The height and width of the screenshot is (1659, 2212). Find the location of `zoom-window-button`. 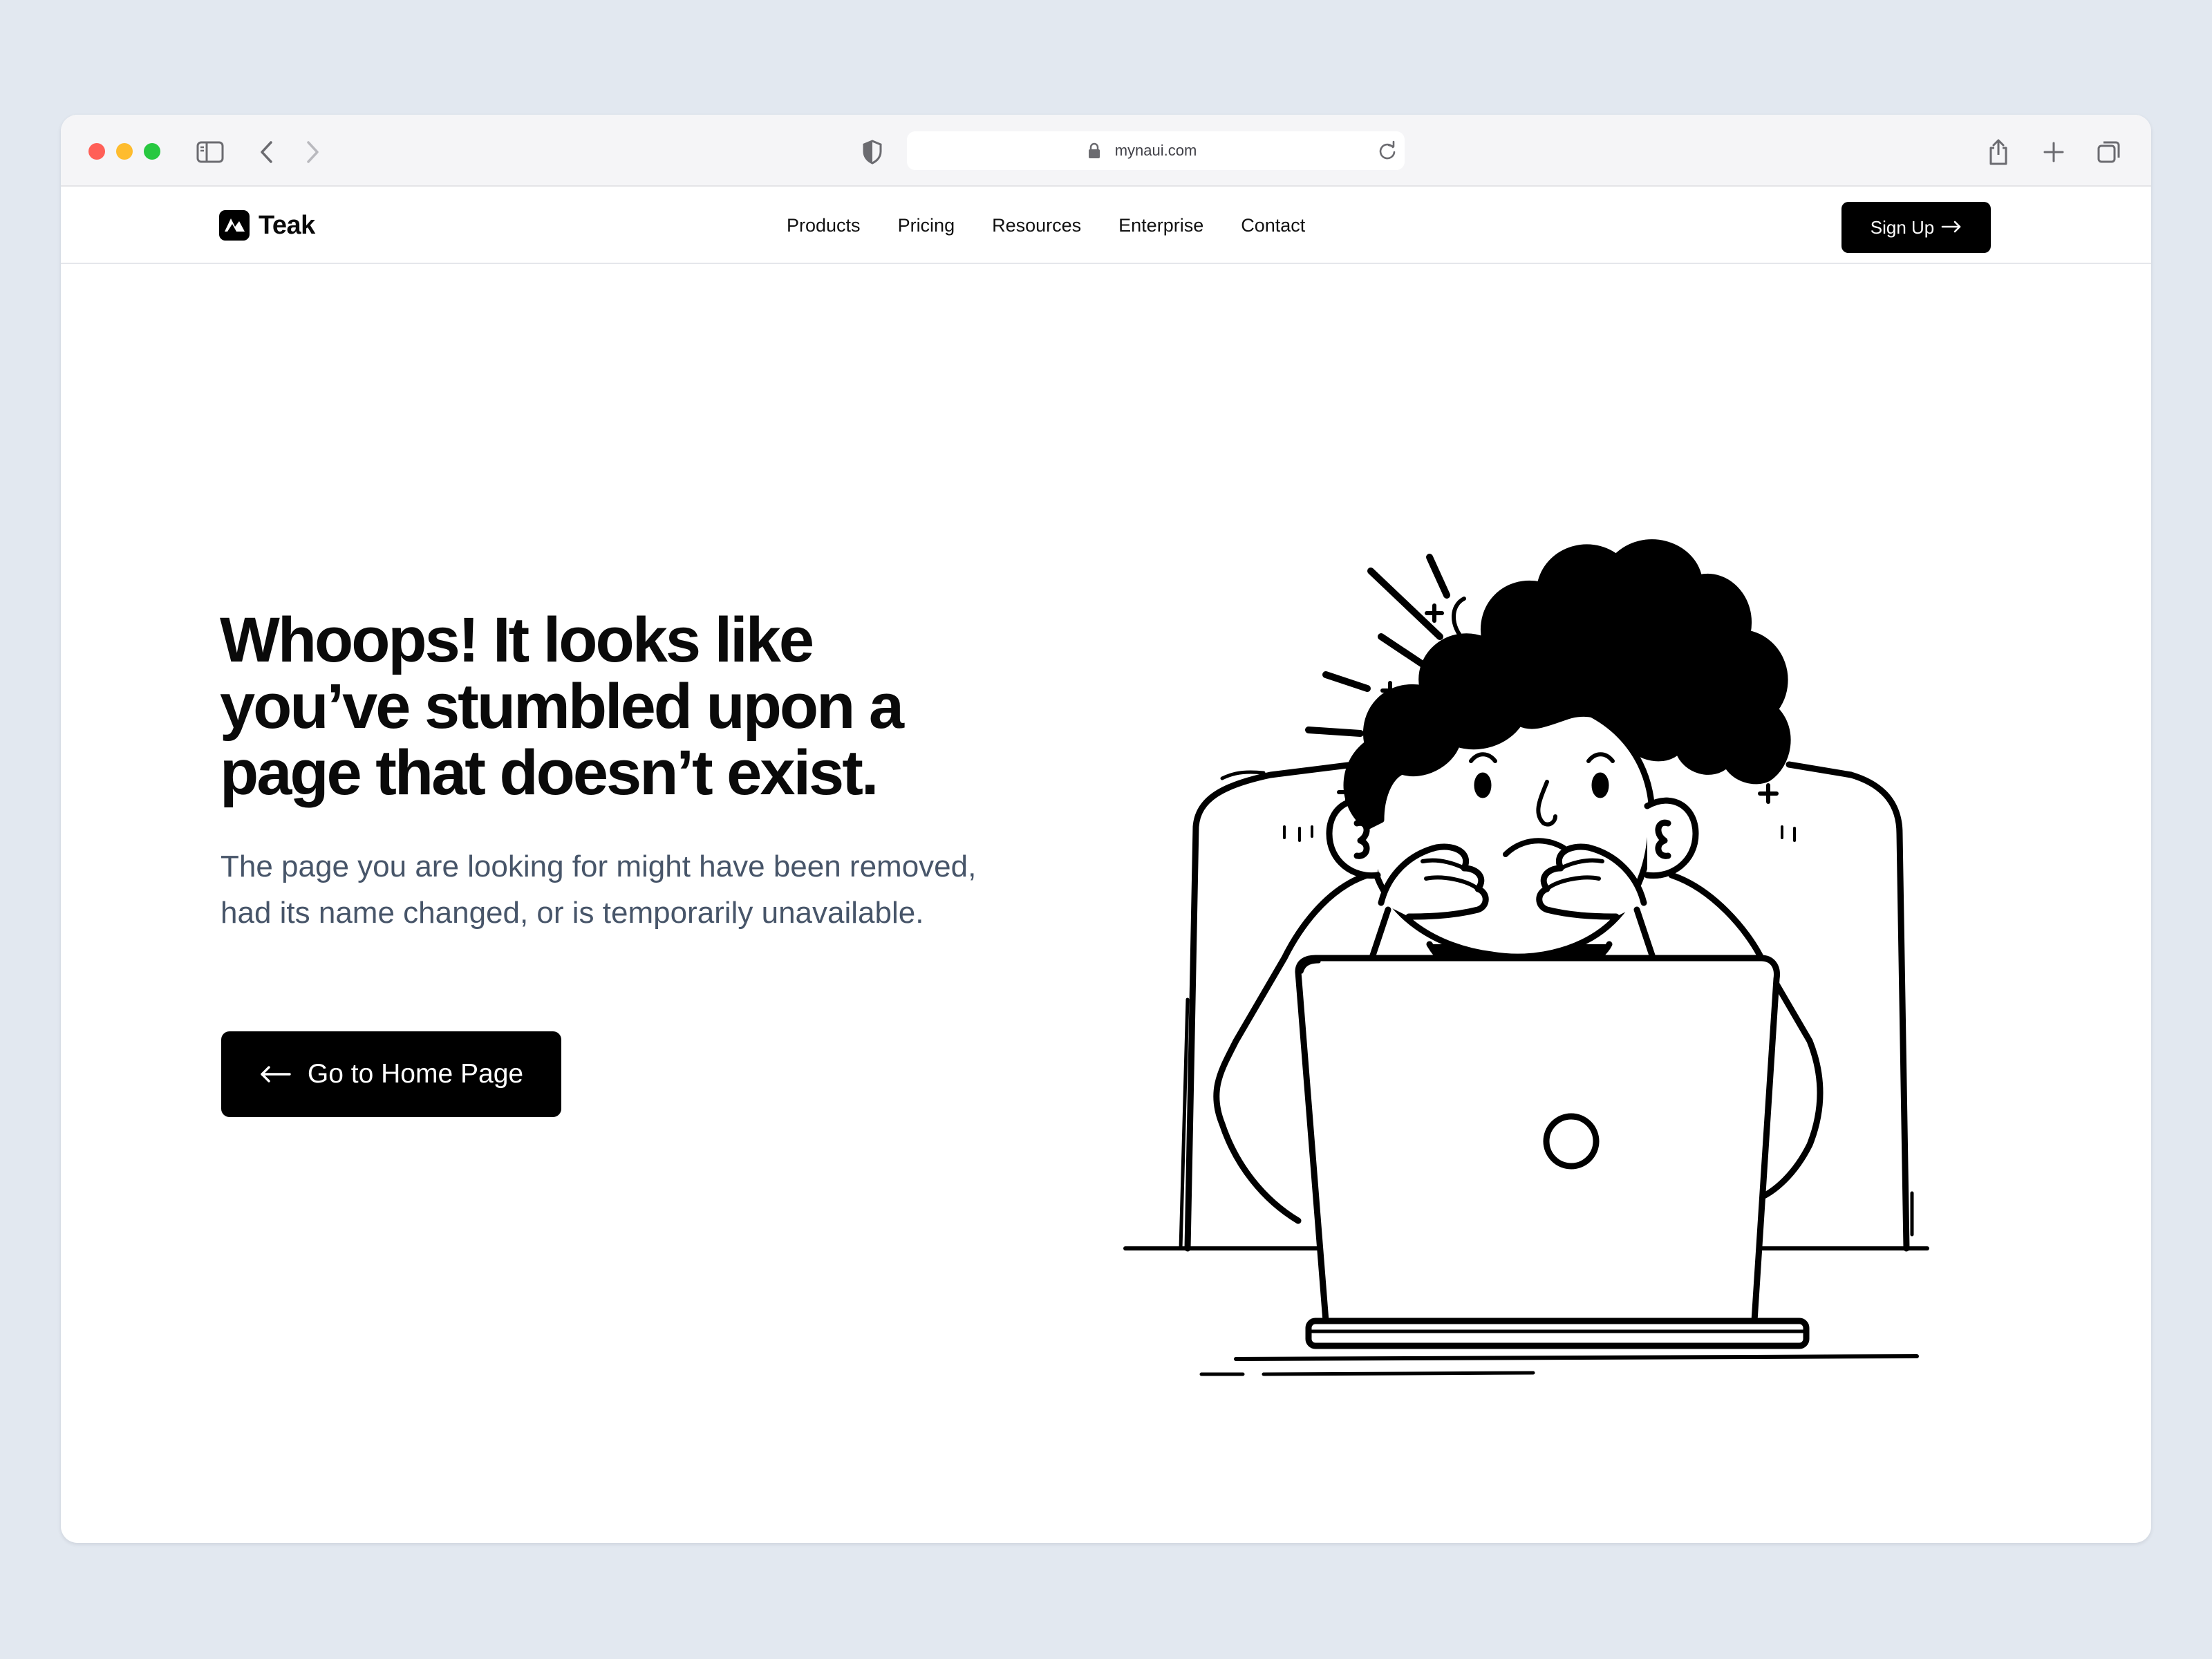

zoom-window-button is located at coordinates (152, 151).